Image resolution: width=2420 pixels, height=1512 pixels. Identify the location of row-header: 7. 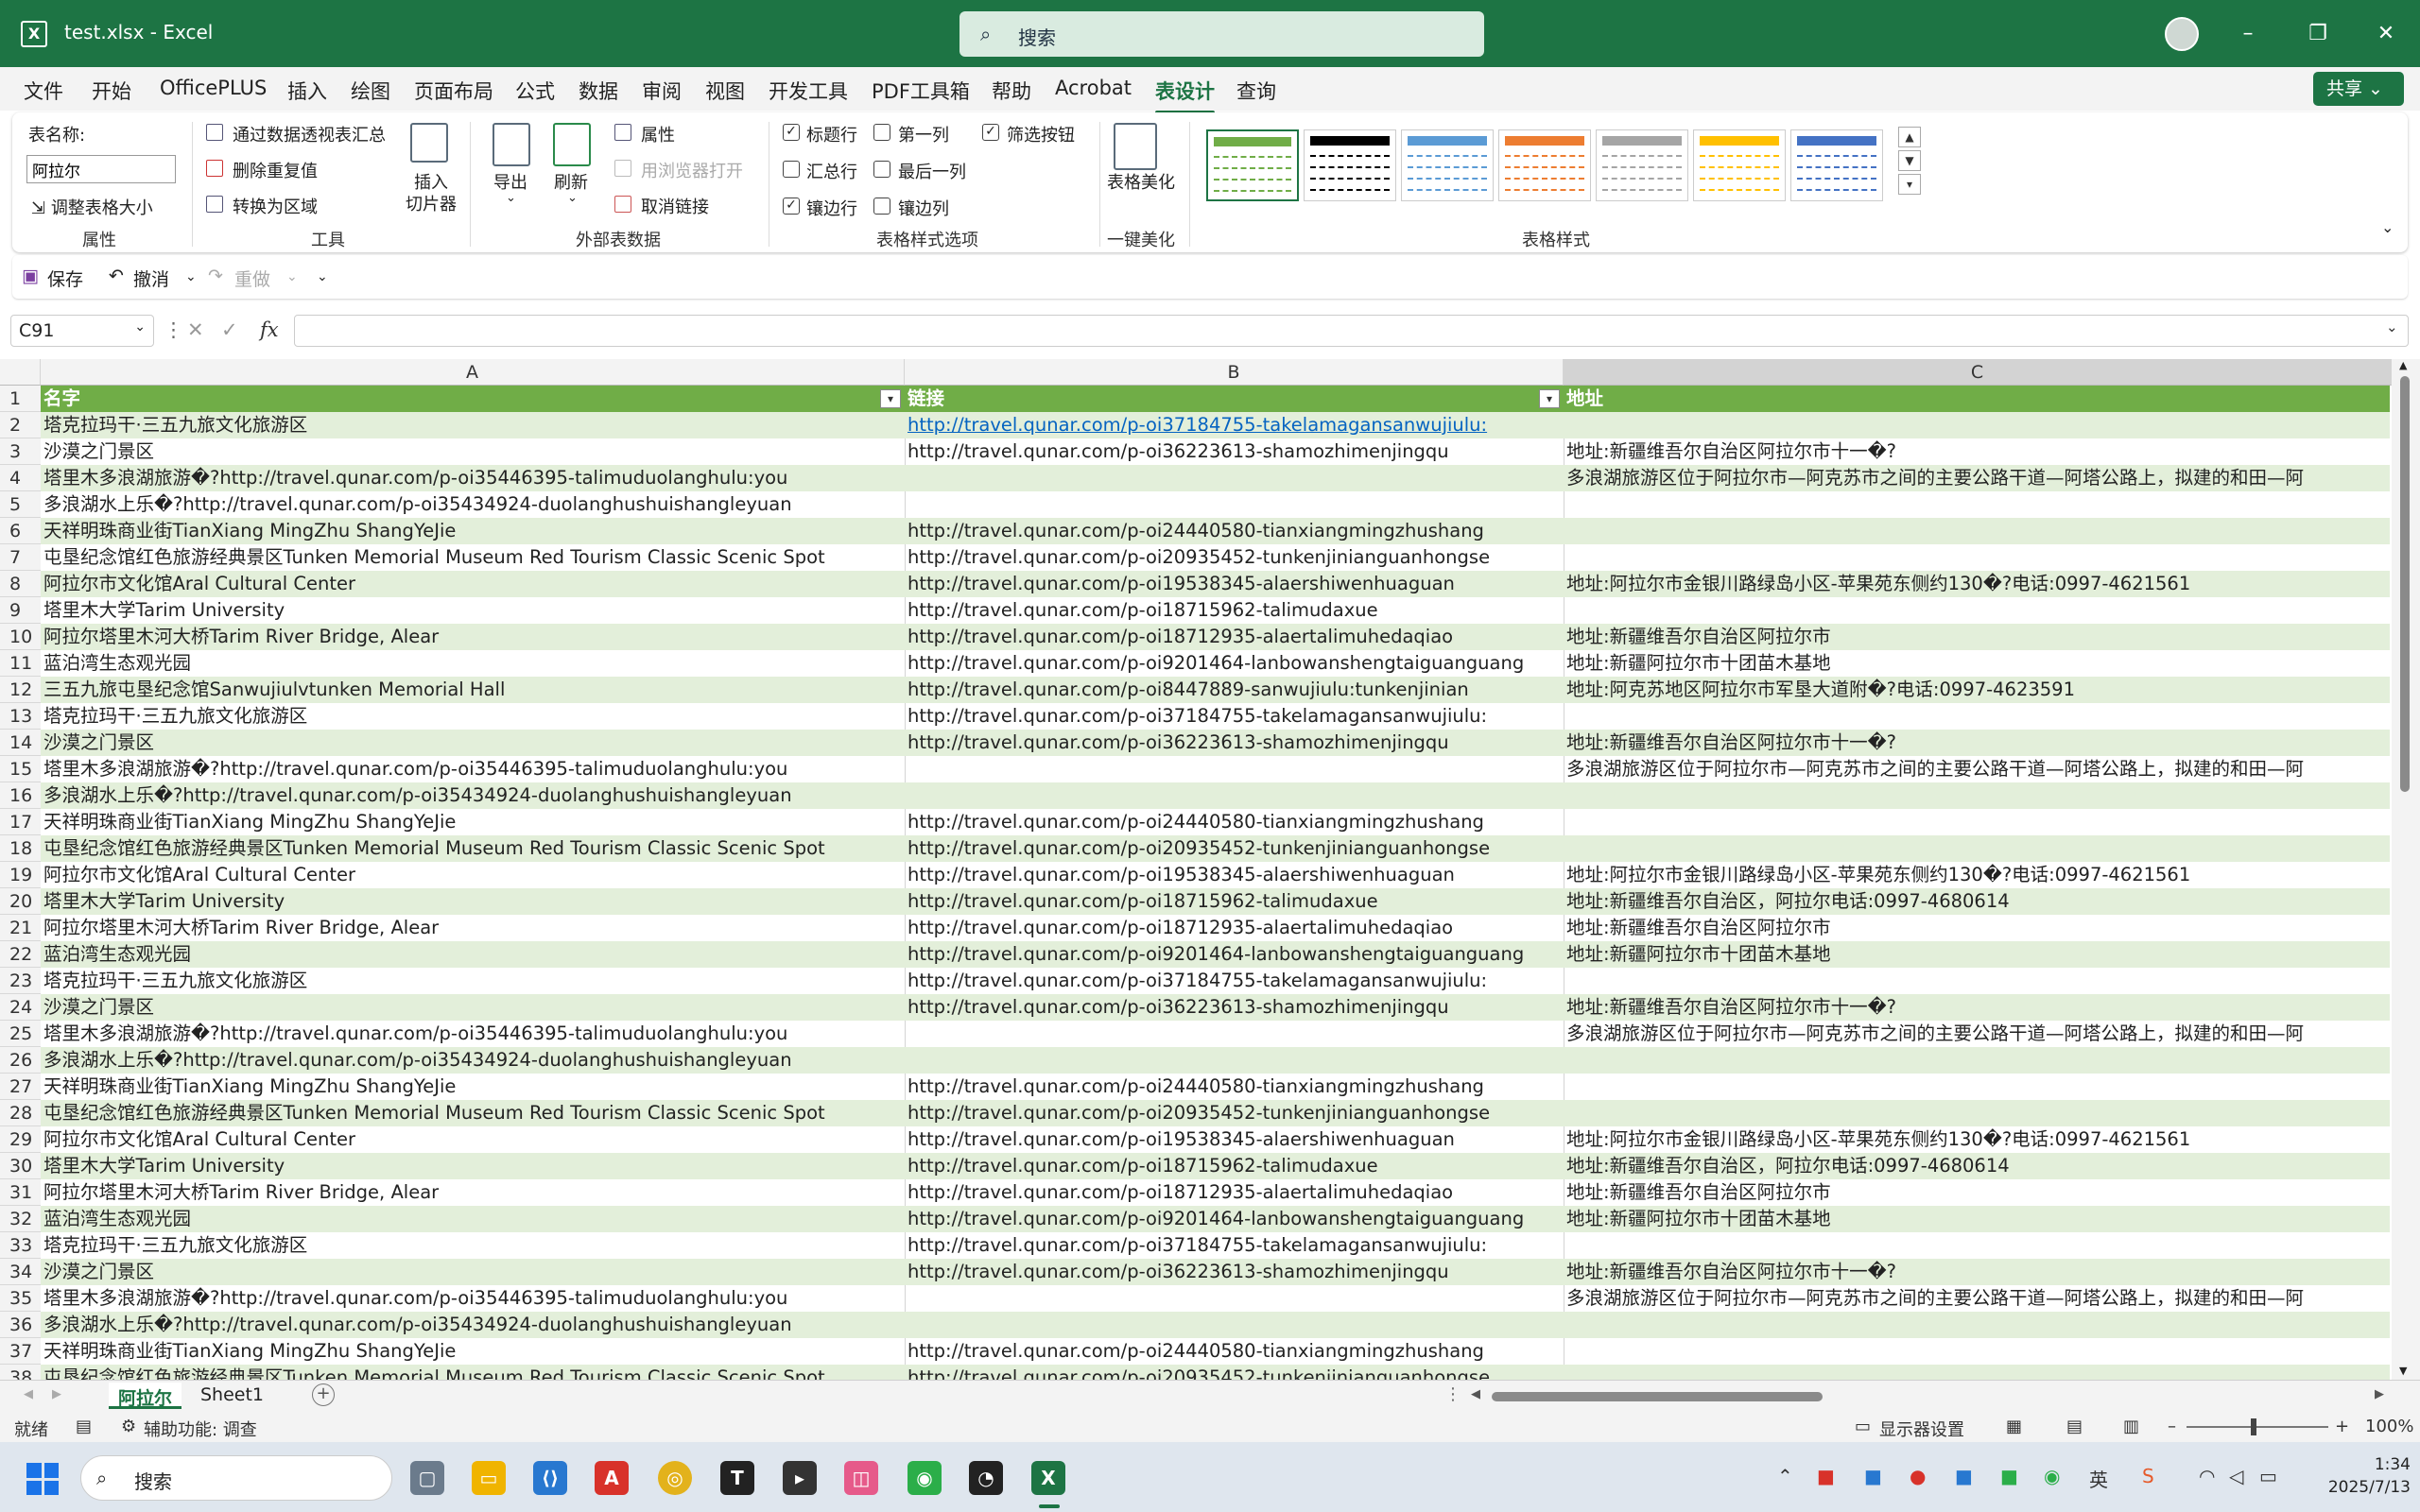
(20, 557).